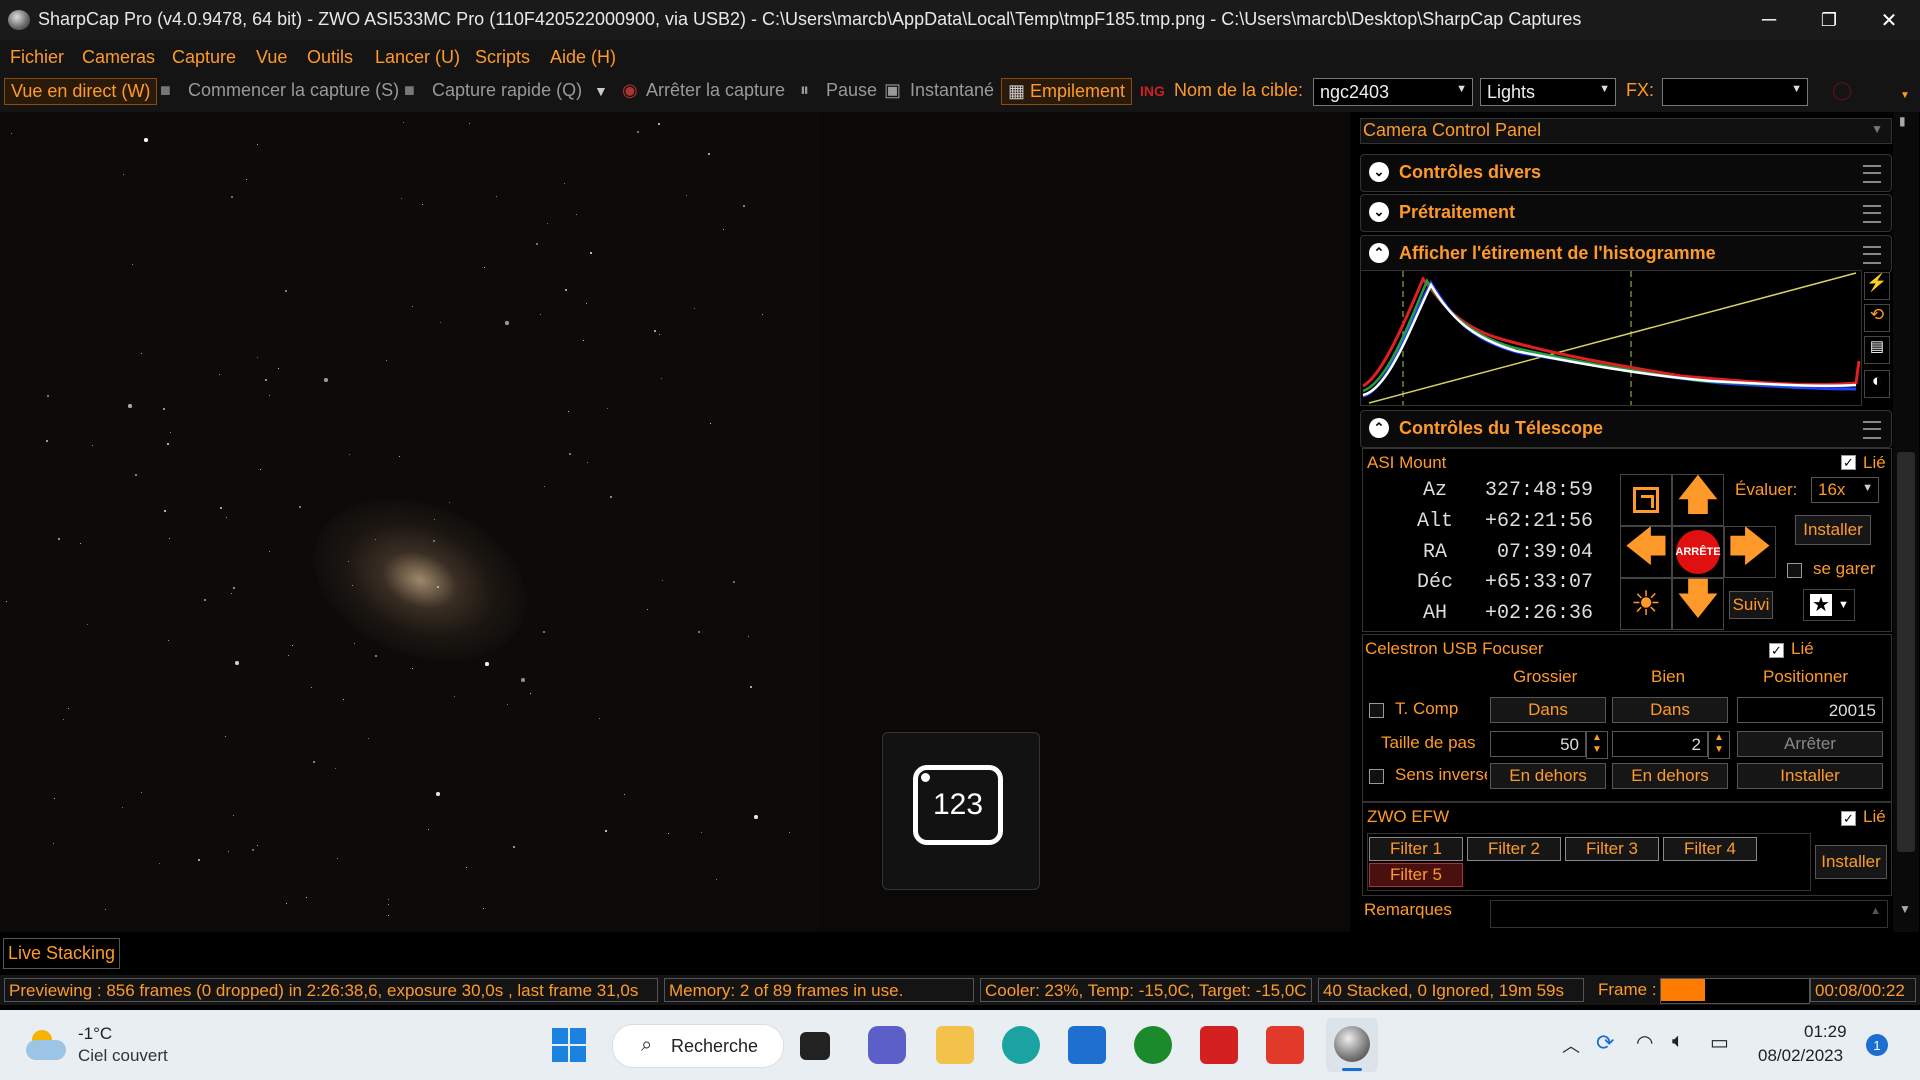  I want to click on menu-cameras: Cameras, so click(118, 57).